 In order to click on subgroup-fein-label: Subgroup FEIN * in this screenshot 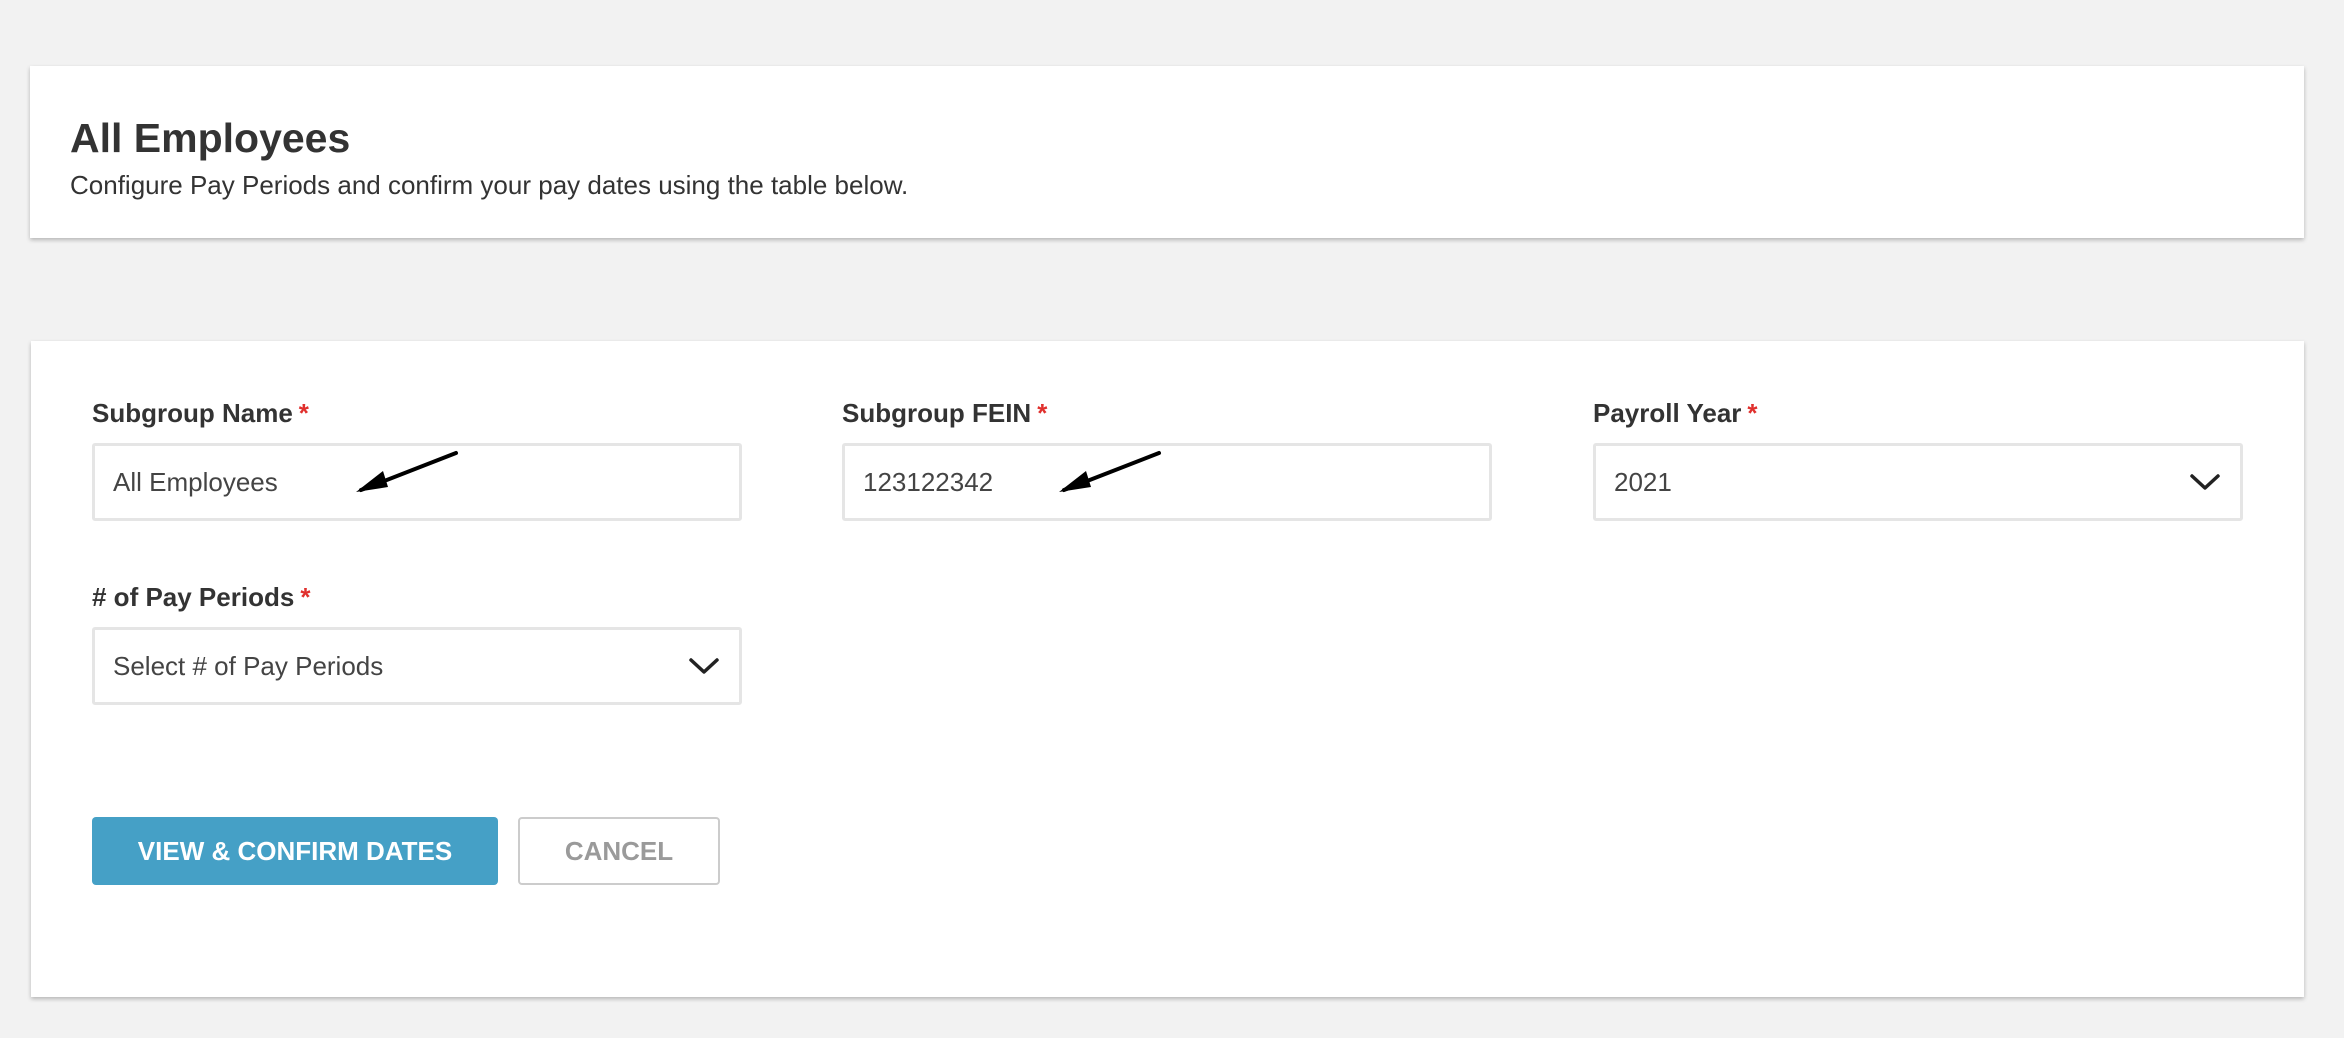, I will do `click(1167, 413)`.